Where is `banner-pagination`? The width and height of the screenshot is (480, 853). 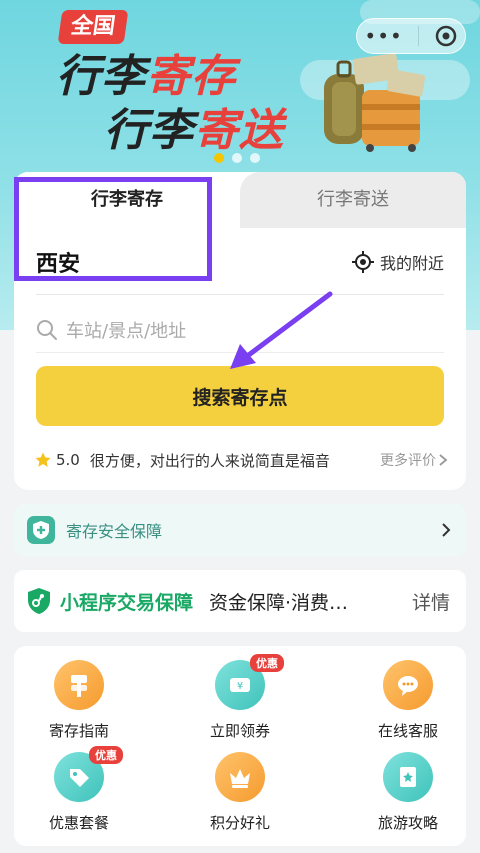
banner-pagination is located at coordinates (237, 158).